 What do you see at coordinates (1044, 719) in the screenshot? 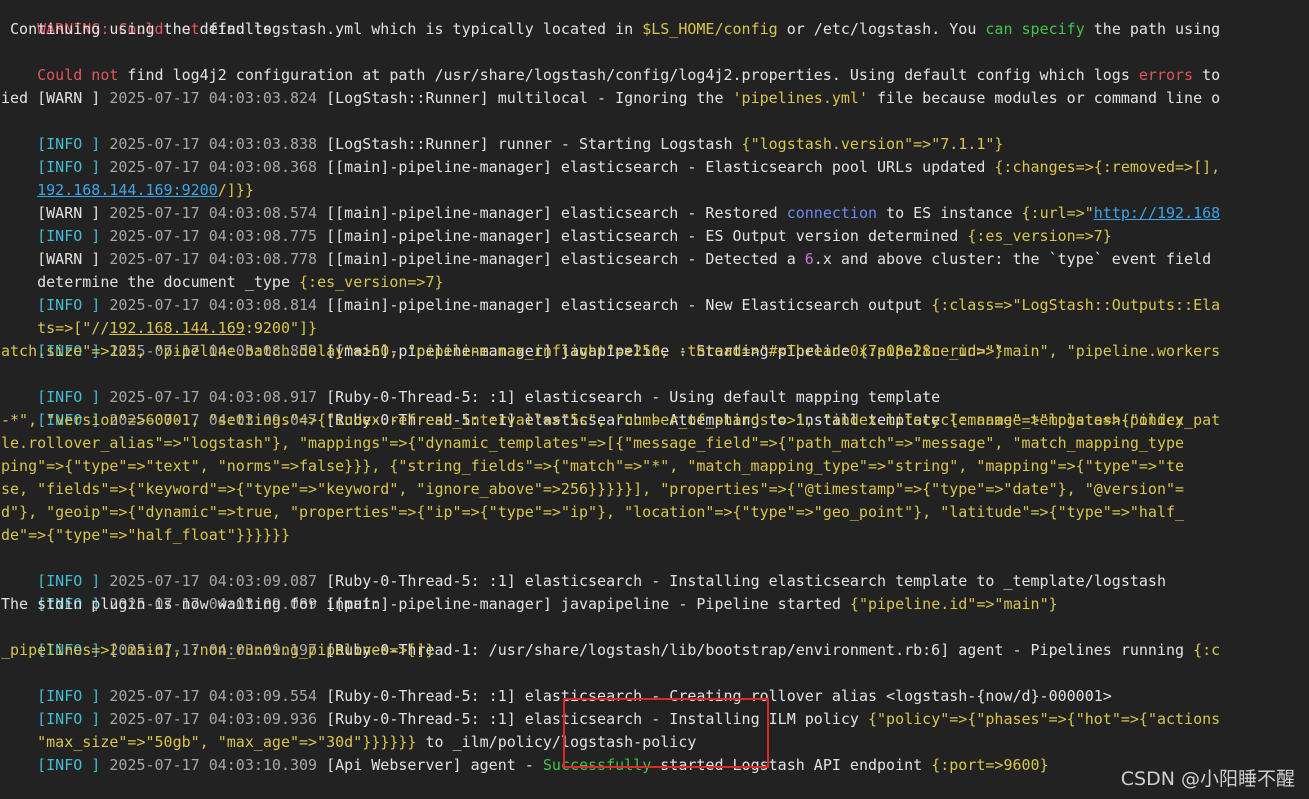
I see `log-object: {"policy"=>{"phases"=>{"hot"=>{"actions` at bounding box center [1044, 719].